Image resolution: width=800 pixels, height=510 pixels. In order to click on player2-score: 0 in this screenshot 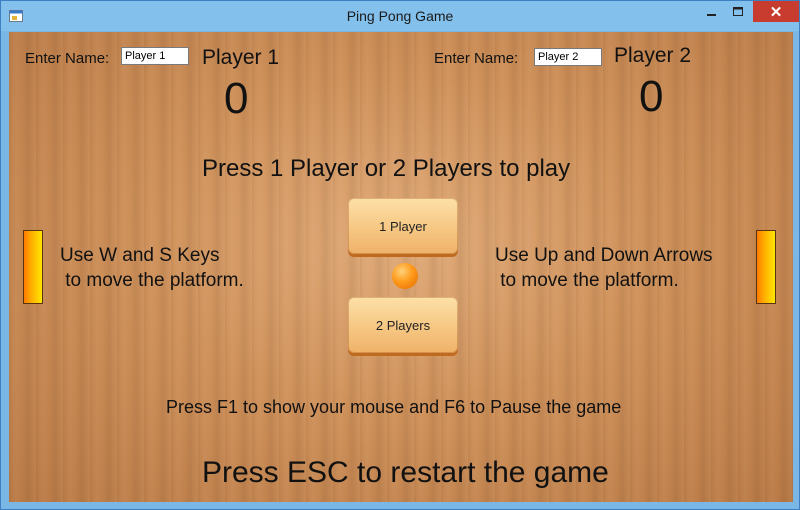, I will do `click(651, 96)`.